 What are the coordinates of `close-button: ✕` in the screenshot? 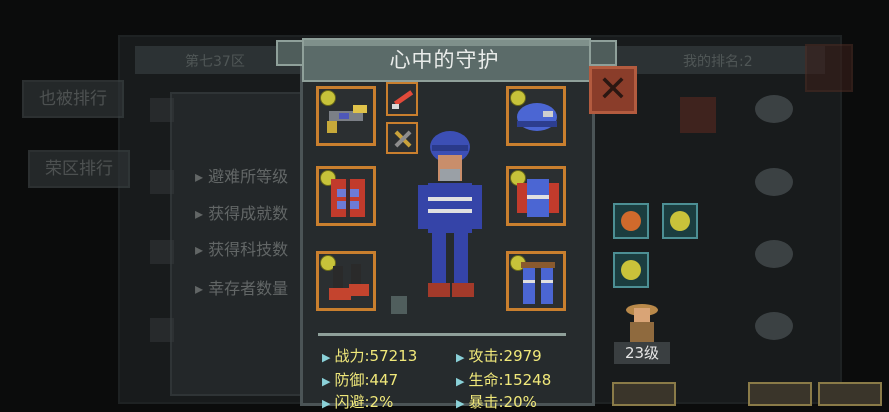 It's located at (613, 90).